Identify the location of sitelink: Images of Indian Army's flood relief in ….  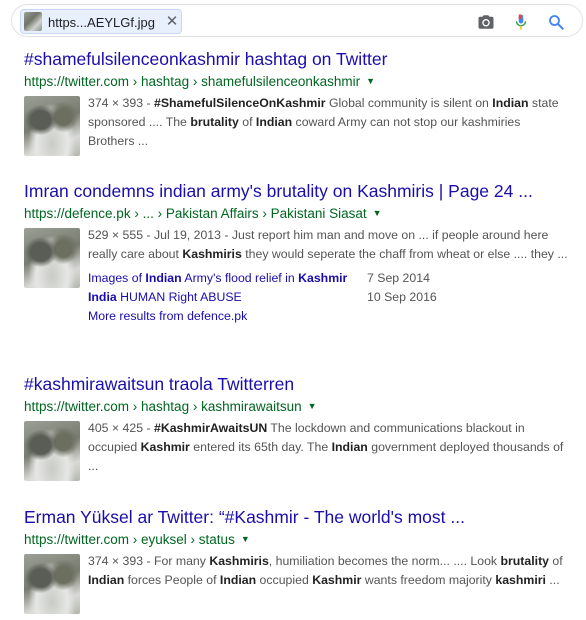
(217, 278).